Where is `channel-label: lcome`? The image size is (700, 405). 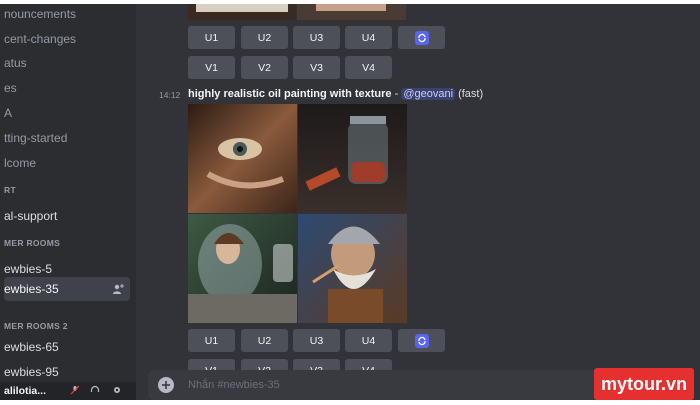 channel-label: lcome is located at coordinates (20, 163).